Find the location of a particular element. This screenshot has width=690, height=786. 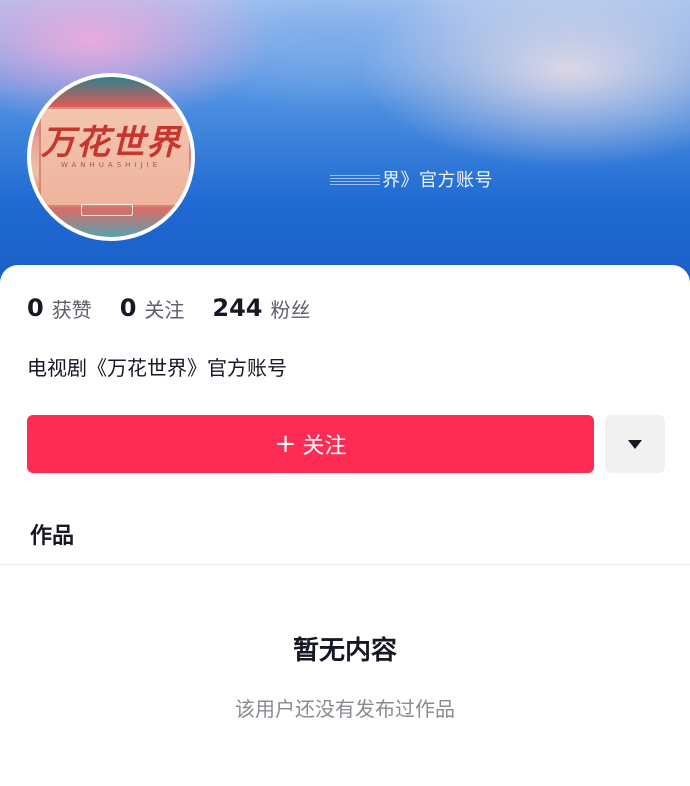

stat-following-count: 0 is located at coordinates (128, 308).